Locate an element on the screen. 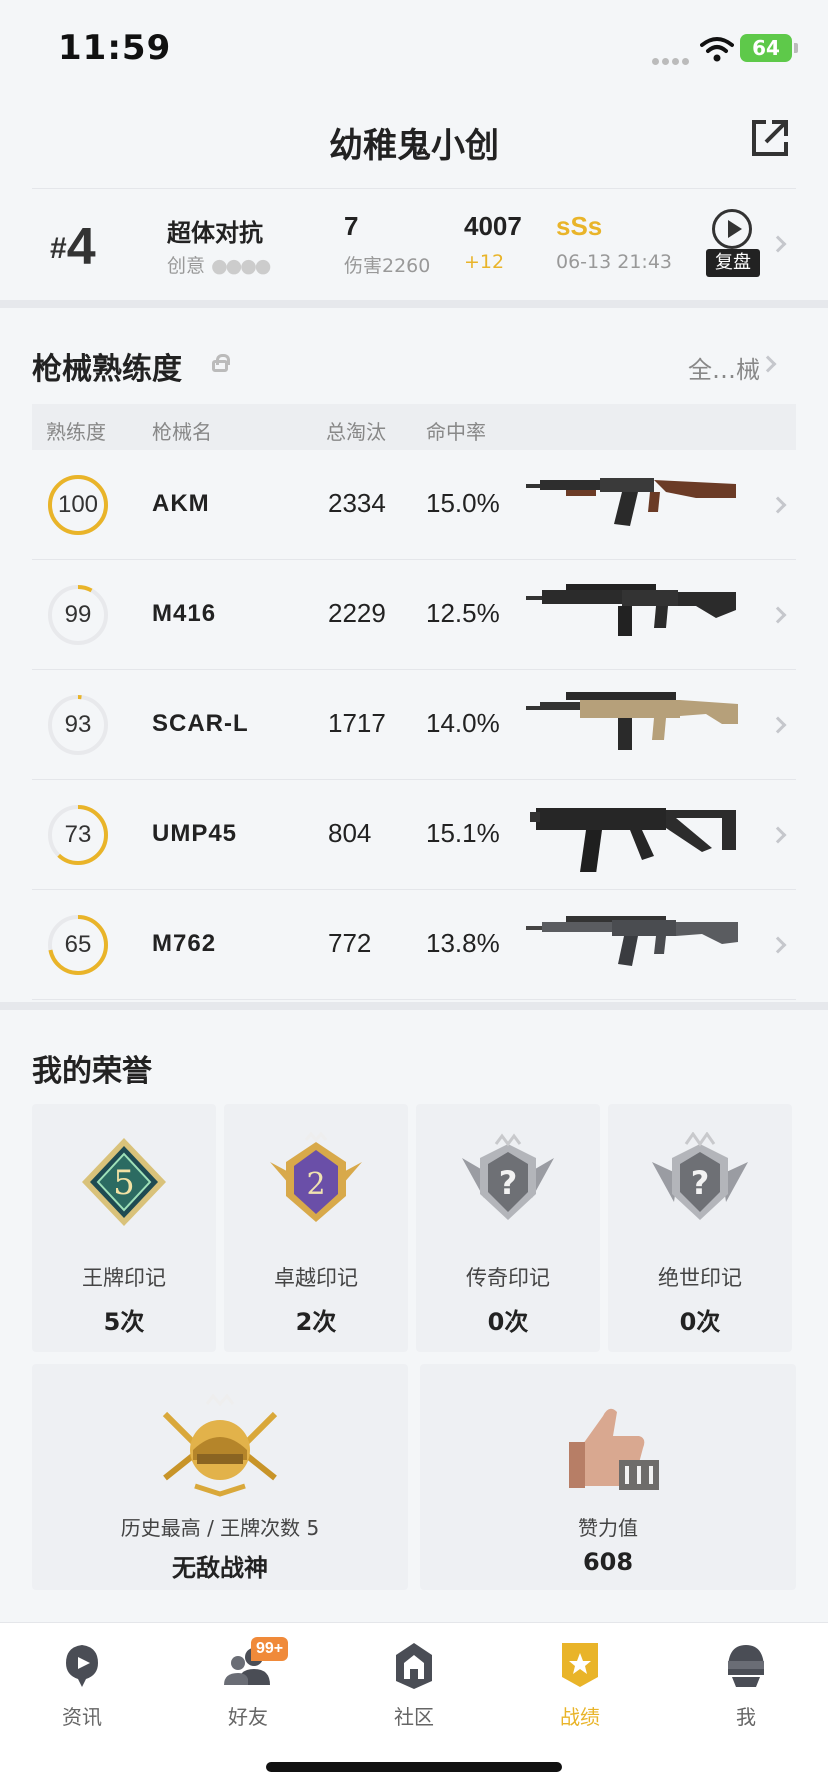  thumbs-up-icon is located at coordinates (614, 1449).